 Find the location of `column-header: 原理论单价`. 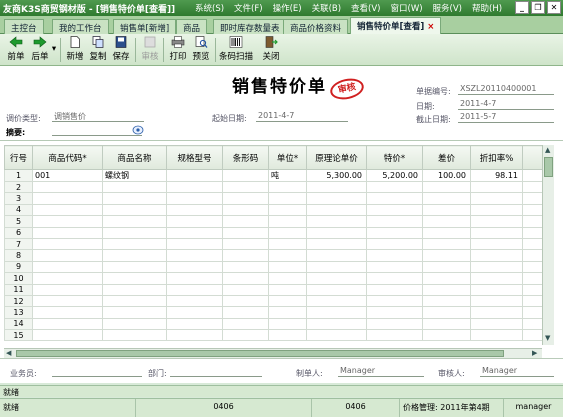

column-header: 原理论单价 is located at coordinates (336, 157).